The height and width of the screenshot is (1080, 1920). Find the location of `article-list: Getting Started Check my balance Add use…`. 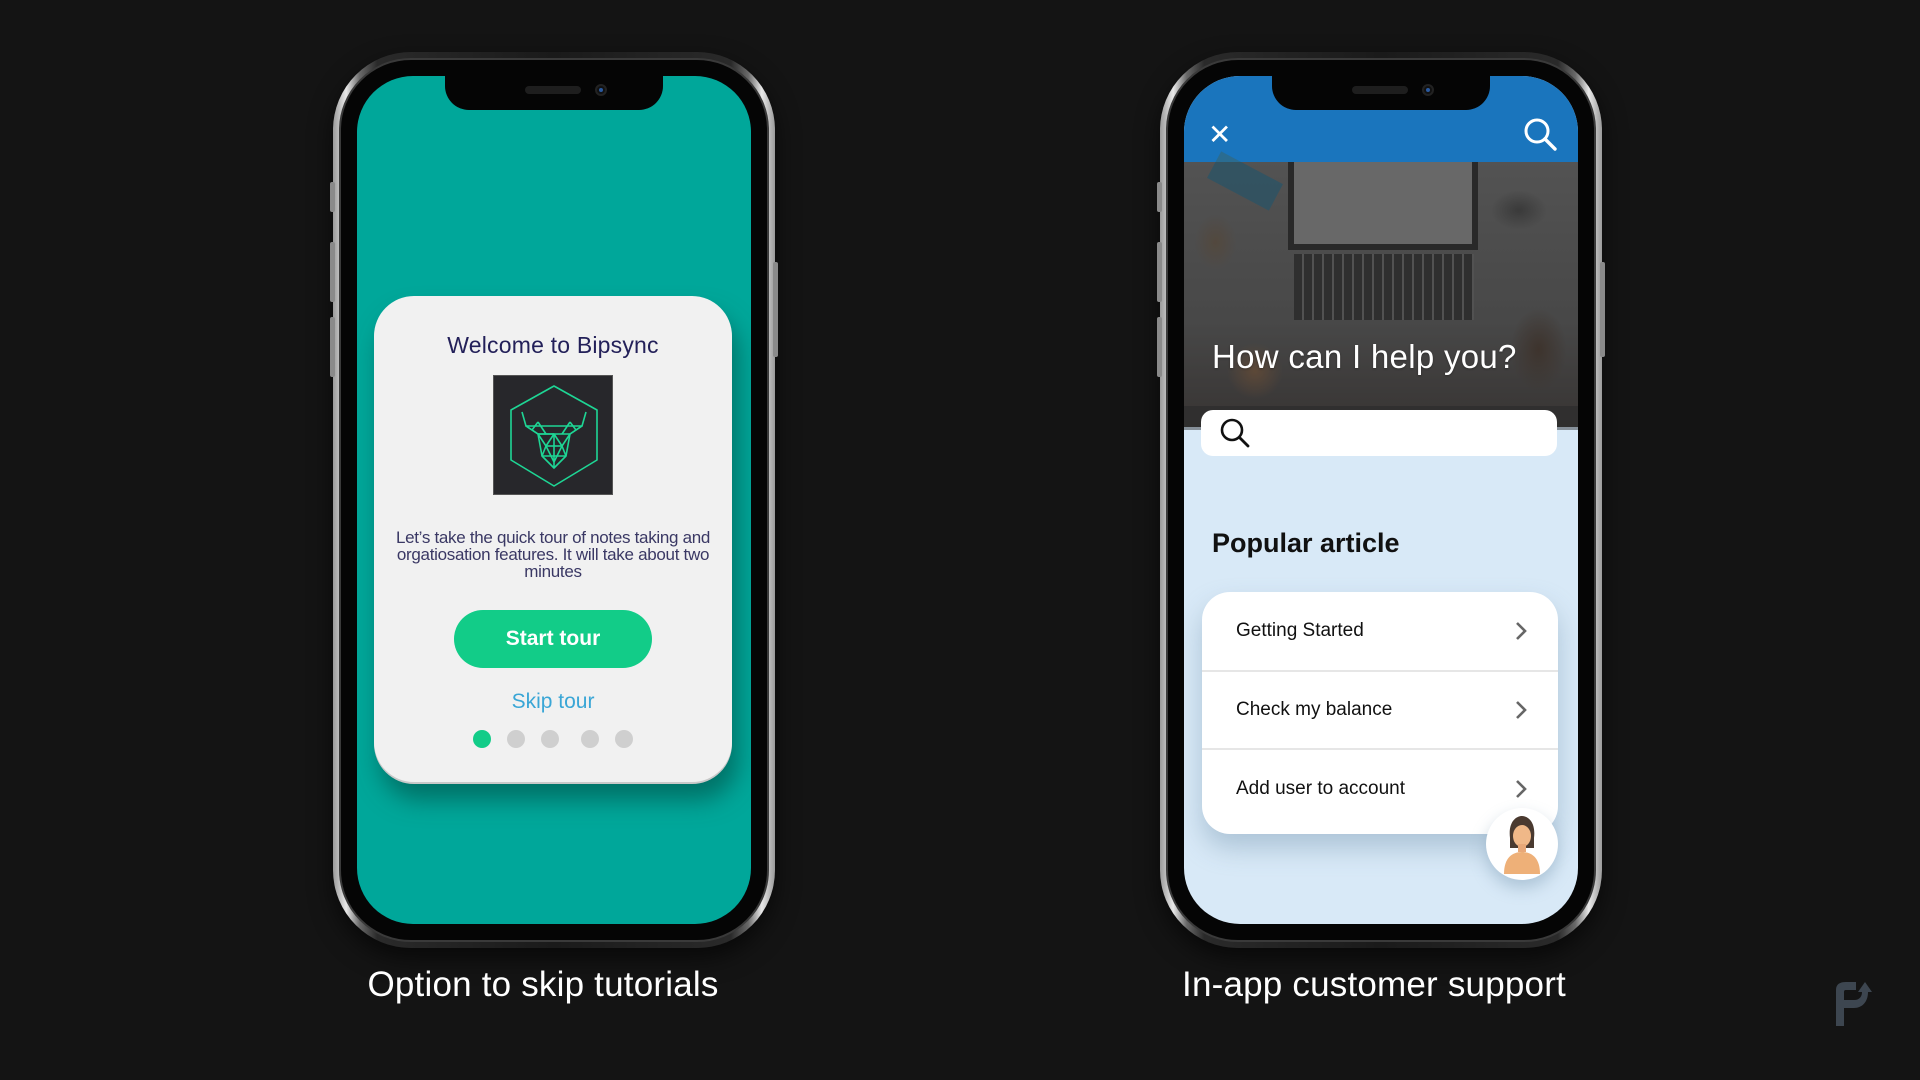

article-list: Getting Started Check my balance Add use… is located at coordinates (1380, 713).